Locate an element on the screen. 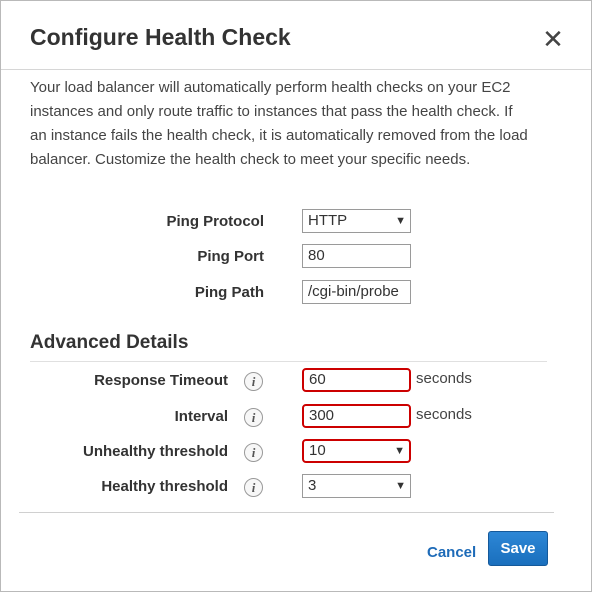 This screenshot has width=592, height=592. dialog-header: Configure Health Check ✕ is located at coordinates (296, 35).